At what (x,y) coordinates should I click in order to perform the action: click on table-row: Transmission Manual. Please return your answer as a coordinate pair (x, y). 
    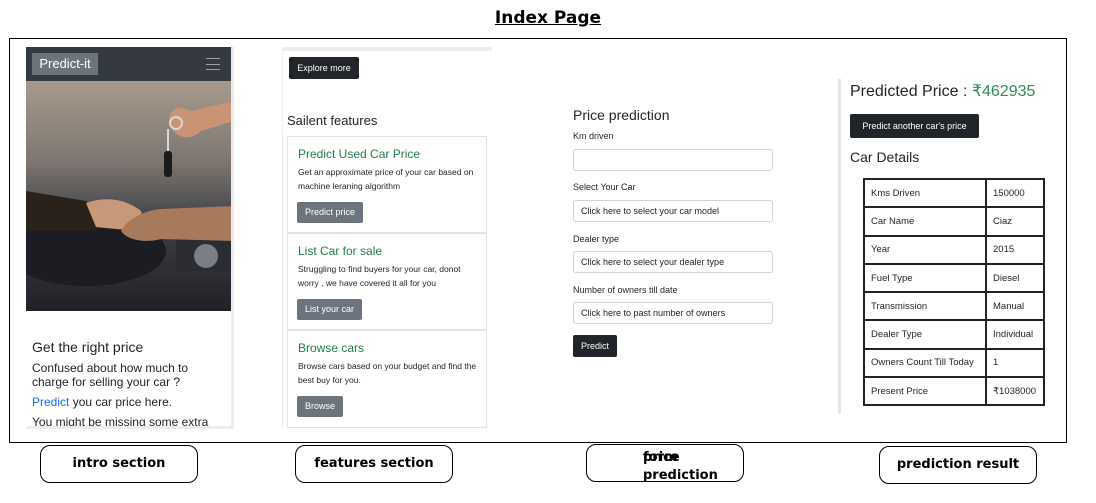
    Looking at the image, I should click on (954, 306).